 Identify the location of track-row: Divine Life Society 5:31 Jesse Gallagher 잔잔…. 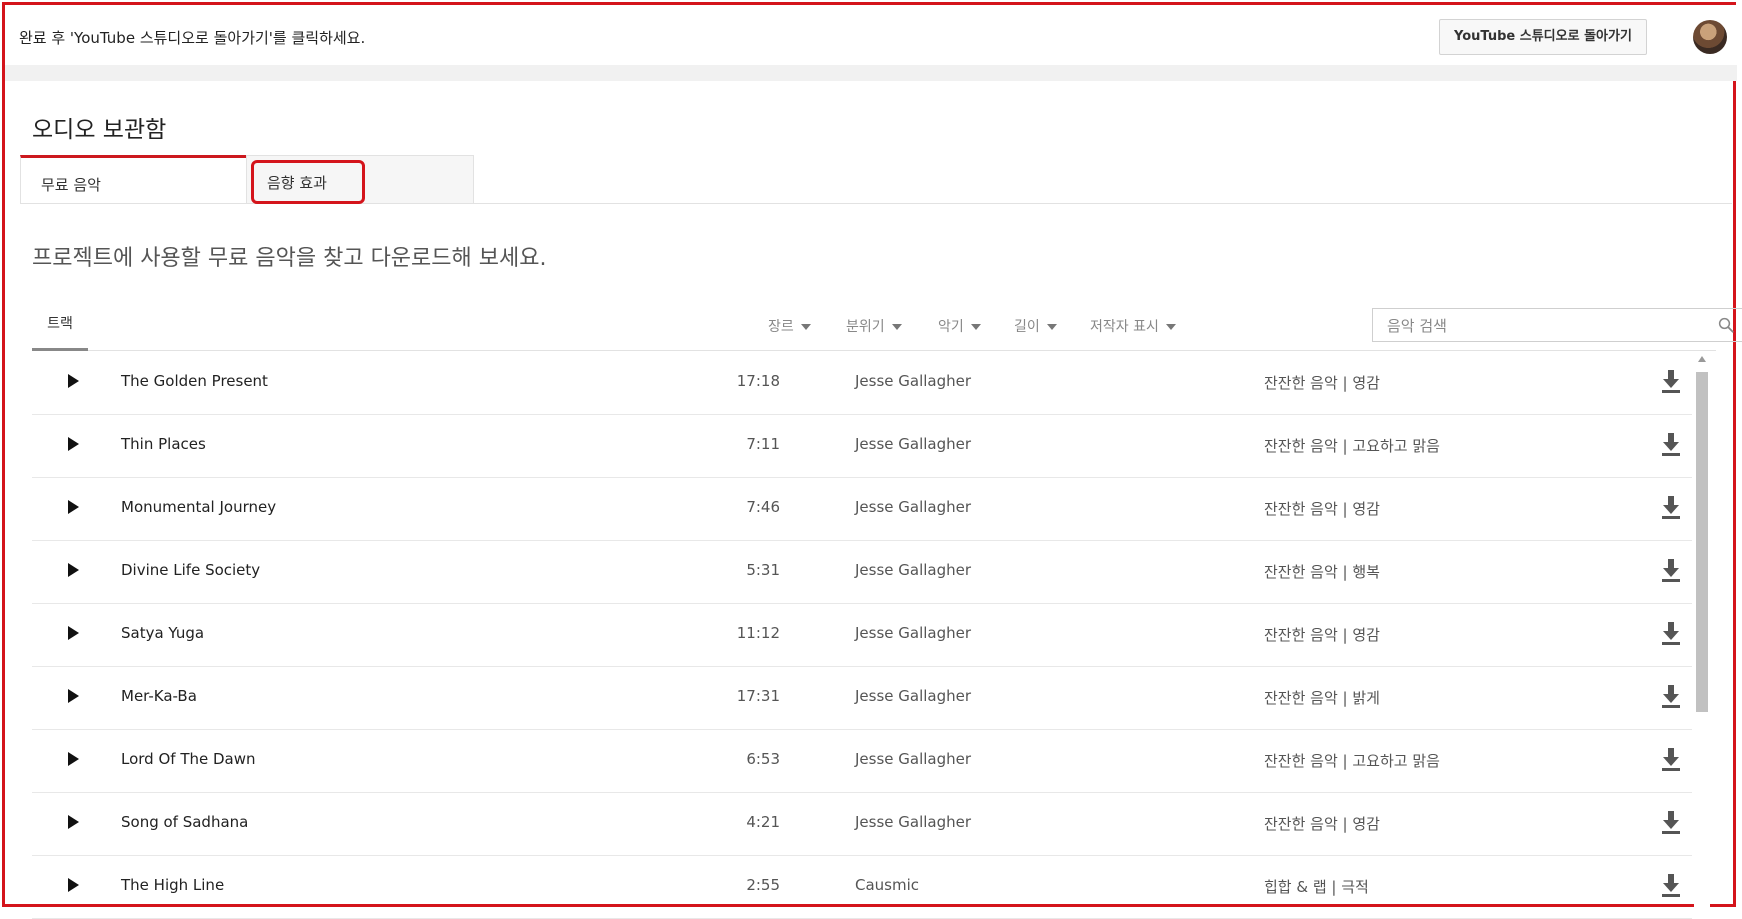
(862, 572).